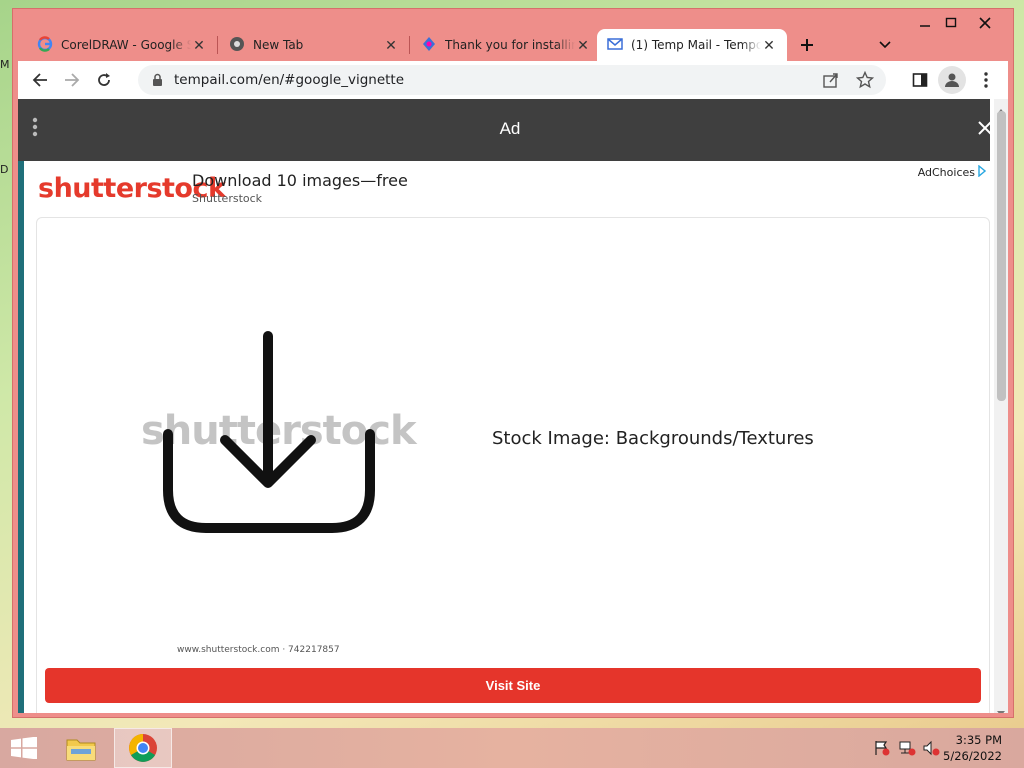 The height and width of the screenshot is (768, 1024). Describe the element at coordinates (1001, 406) in the screenshot. I see `page-scrollbar` at that location.